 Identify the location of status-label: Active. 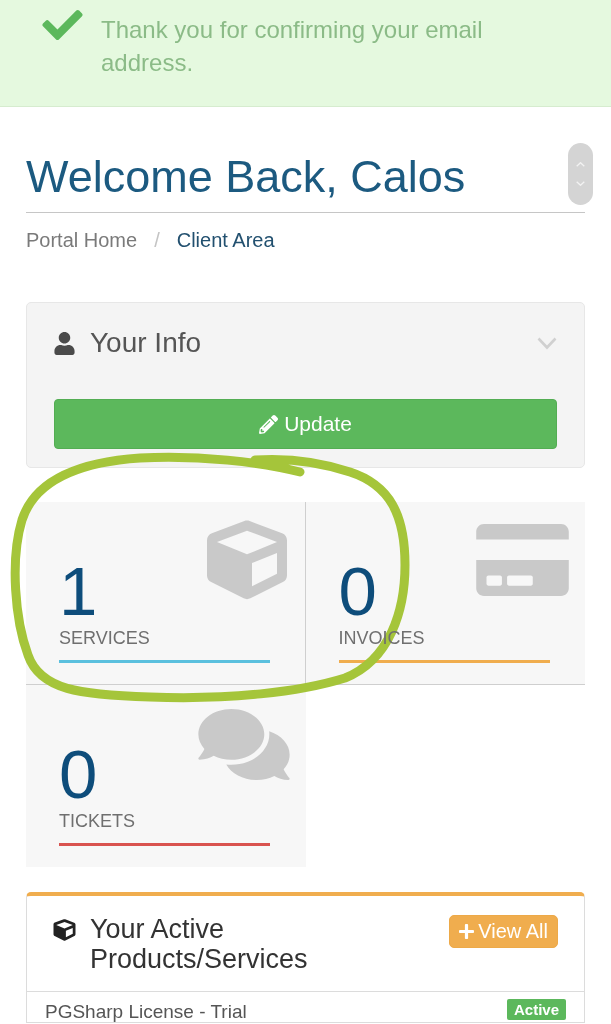
(536, 1009).